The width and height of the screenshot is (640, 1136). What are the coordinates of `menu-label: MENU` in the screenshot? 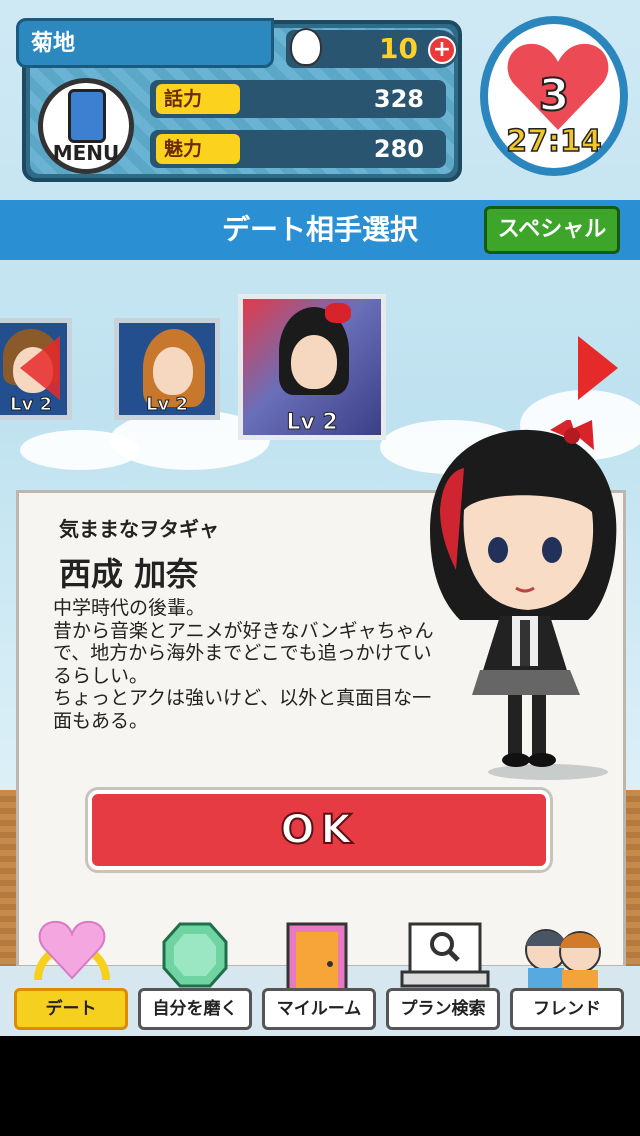 It's located at (86, 153).